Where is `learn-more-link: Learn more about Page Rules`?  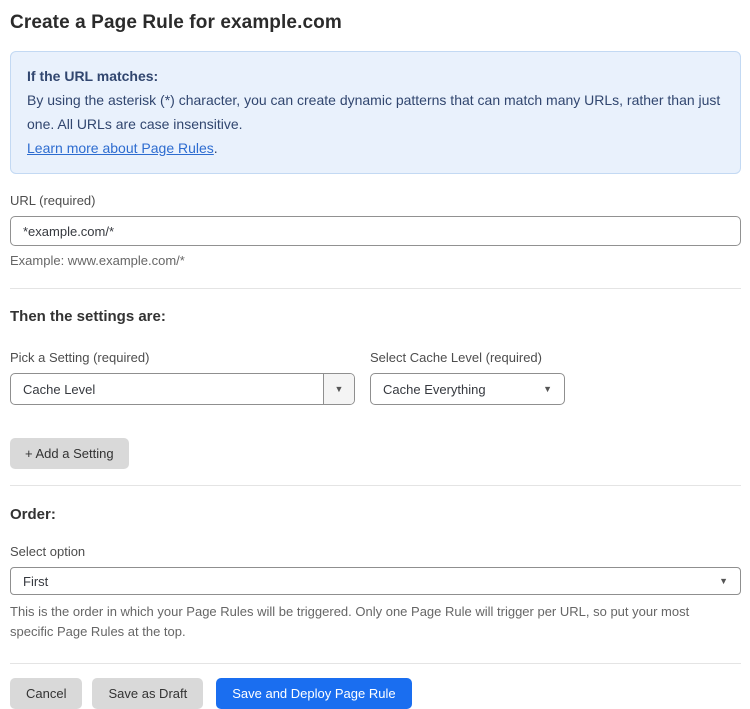
learn-more-link: Learn more about Page Rules is located at coordinates (120, 148).